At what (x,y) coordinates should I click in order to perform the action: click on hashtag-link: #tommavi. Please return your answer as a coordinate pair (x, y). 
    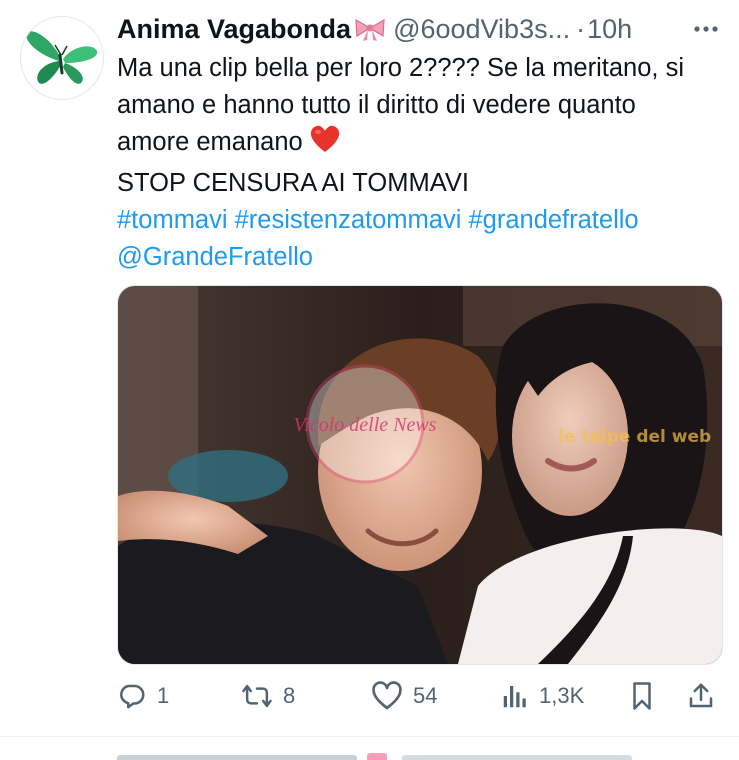
    Looking at the image, I should click on (172, 220).